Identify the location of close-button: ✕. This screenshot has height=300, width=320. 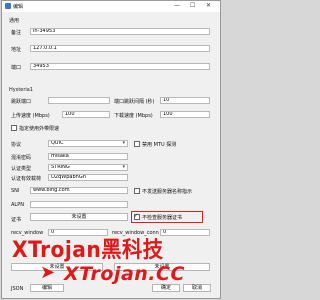
(208, 6).